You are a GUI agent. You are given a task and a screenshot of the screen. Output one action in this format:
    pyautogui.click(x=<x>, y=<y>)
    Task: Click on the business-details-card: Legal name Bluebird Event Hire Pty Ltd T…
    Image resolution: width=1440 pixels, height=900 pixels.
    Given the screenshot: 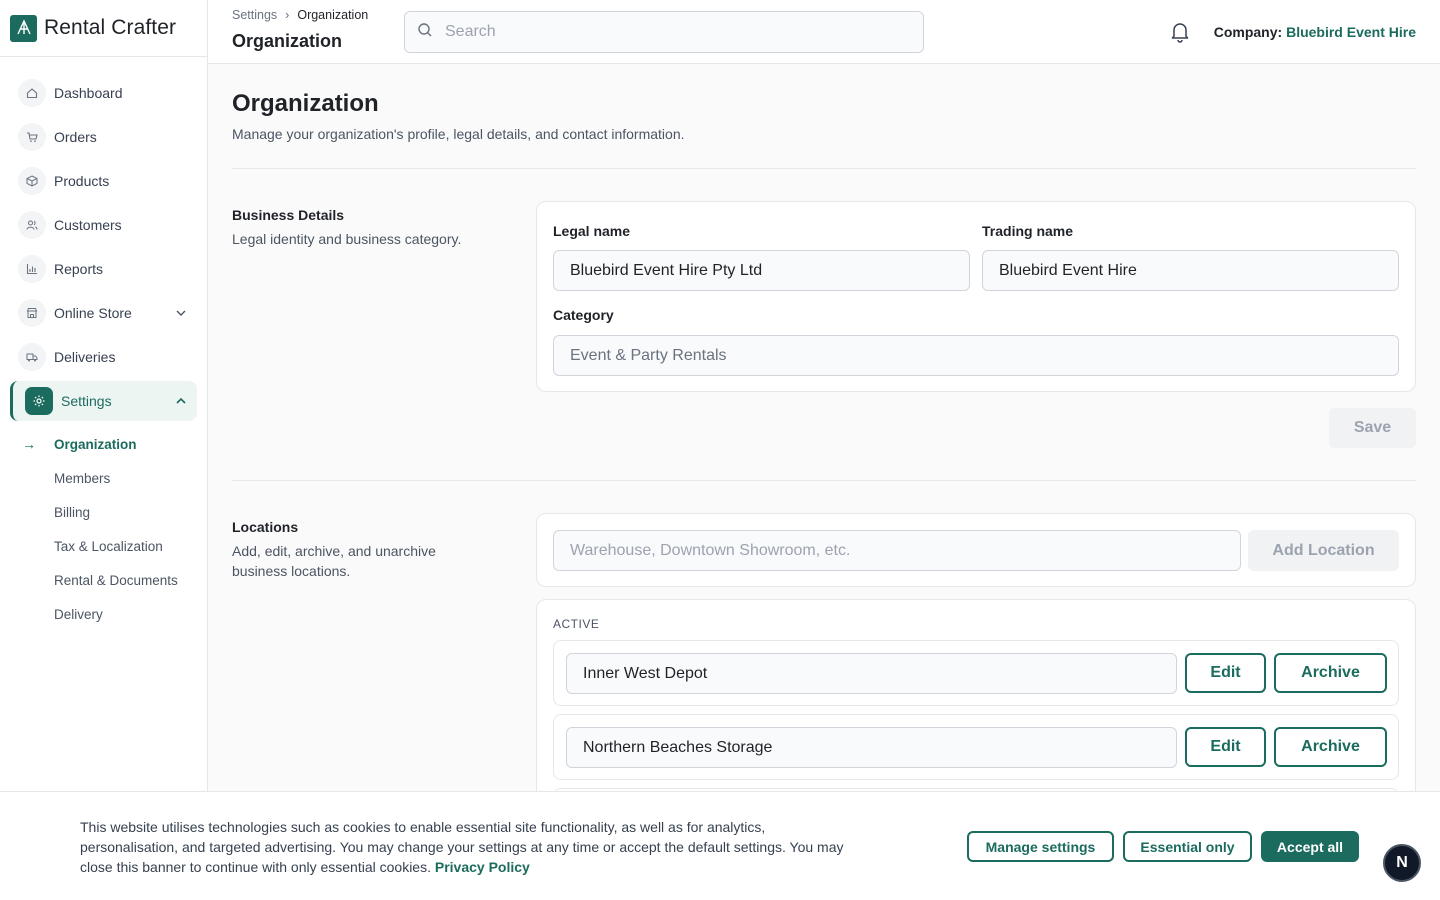 What is the action you would take?
    pyautogui.click(x=976, y=296)
    